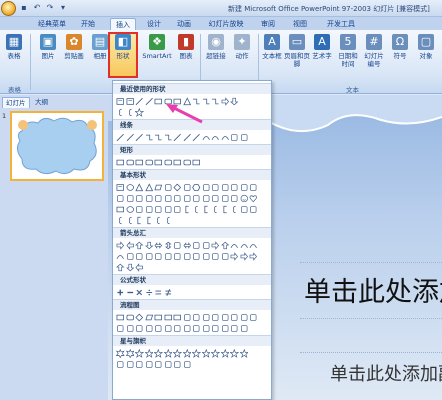  What do you see at coordinates (187, 328) in the screenshot?
I see `shape-option-merge-icon` at bounding box center [187, 328].